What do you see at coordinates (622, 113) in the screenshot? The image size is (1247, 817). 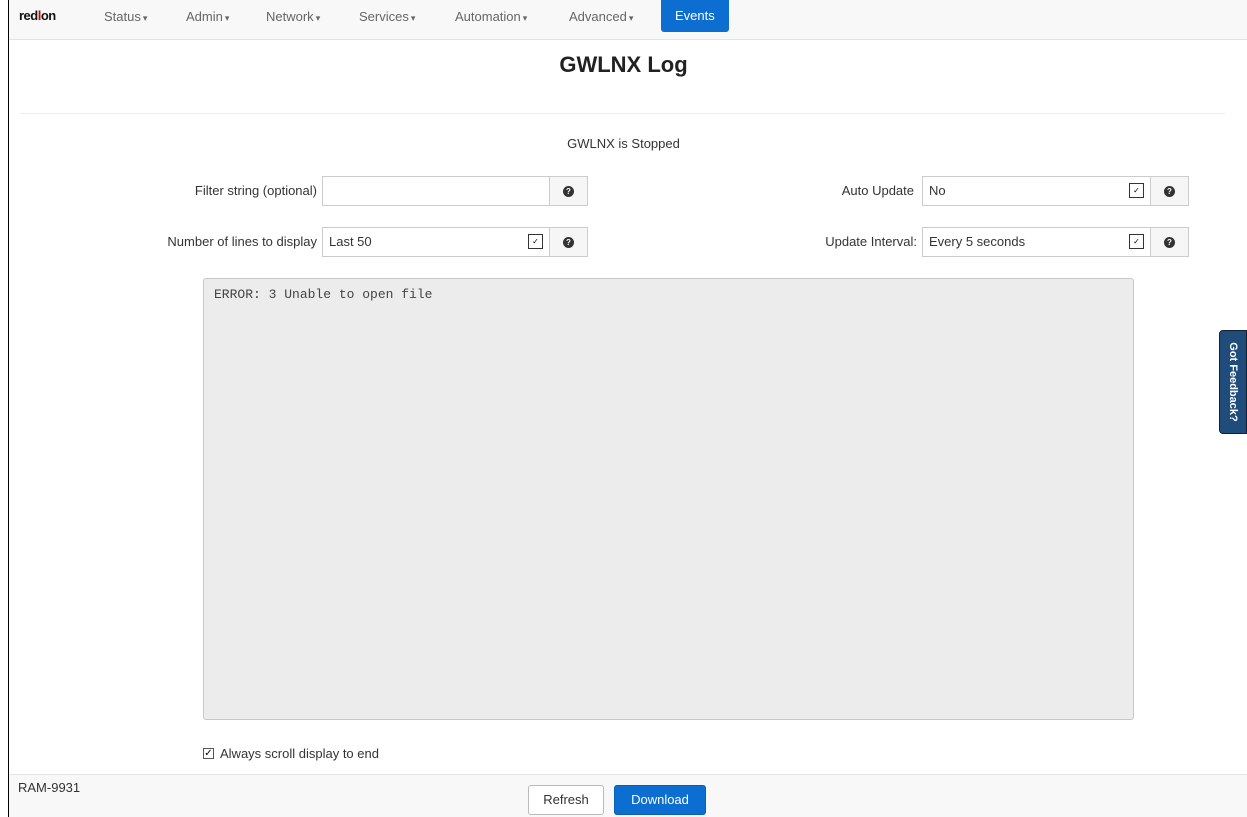 I see `divider` at bounding box center [622, 113].